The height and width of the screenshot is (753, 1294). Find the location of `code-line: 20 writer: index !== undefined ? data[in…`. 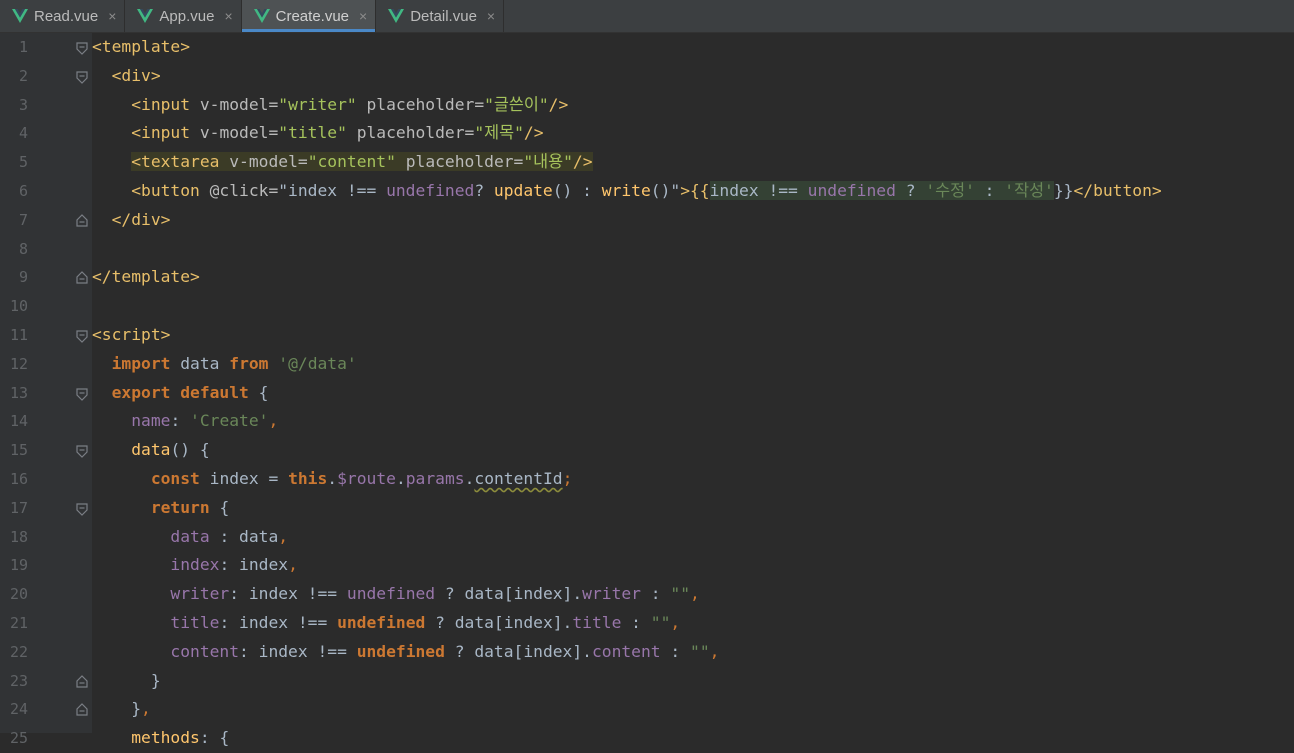

code-line: 20 writer: index !== undefined ? data[in… is located at coordinates (647, 594).